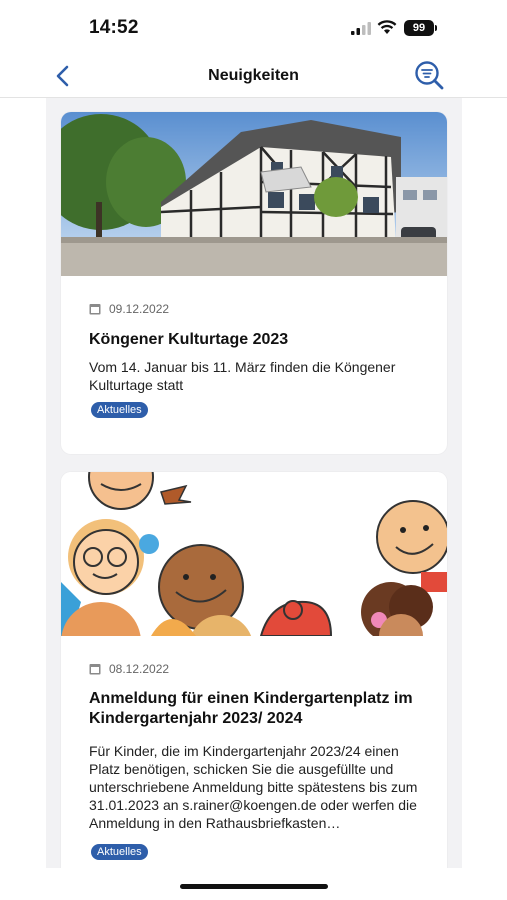 The width and height of the screenshot is (507, 900). Describe the element at coordinates (253, 28) in the screenshot. I see `status-bar: 14:52 99` at that location.